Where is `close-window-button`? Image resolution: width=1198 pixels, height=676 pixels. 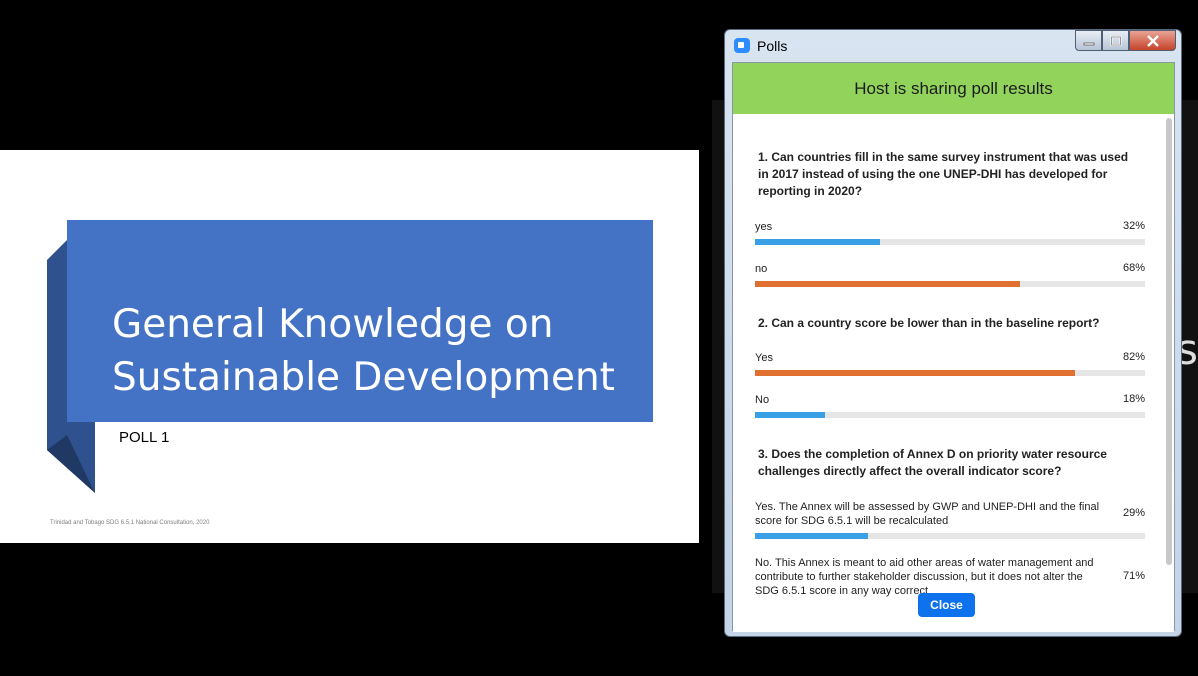
close-window-button is located at coordinates (1152, 40).